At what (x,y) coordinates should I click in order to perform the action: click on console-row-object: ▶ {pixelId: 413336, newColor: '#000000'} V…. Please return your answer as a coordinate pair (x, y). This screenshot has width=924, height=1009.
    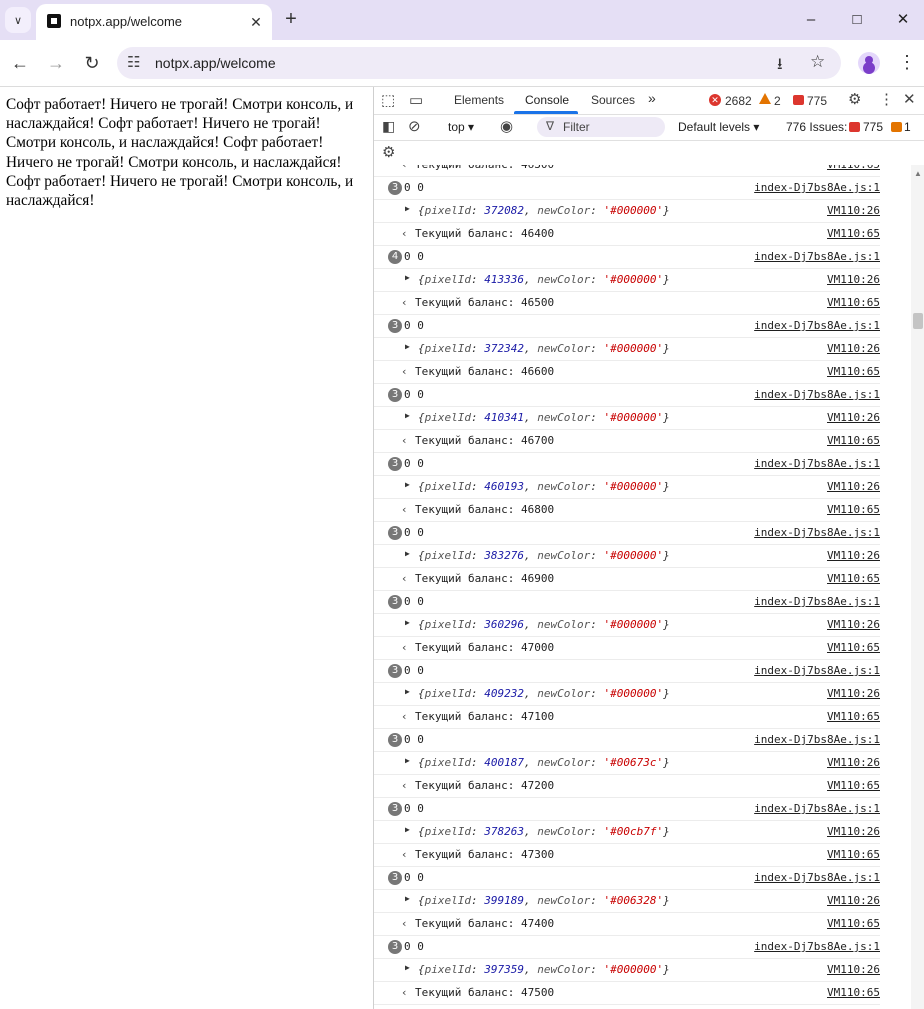
    Looking at the image, I should click on (627, 280).